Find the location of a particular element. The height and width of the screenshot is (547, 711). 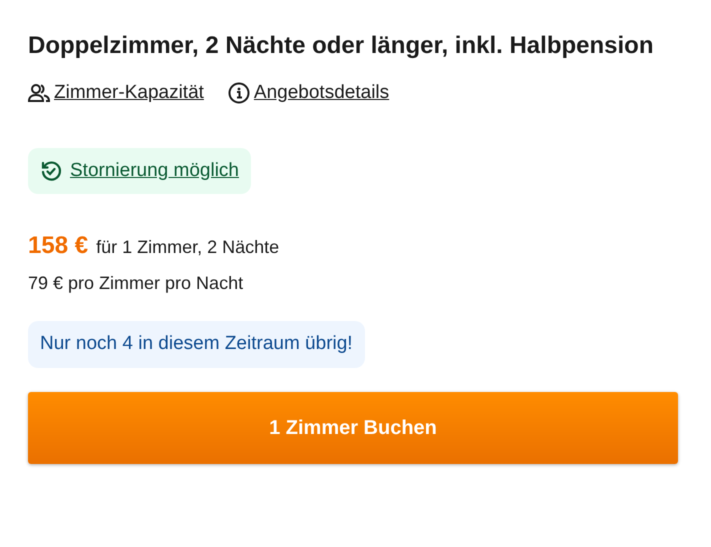

per-night-price: 79 € pro Zimmer pro Nacht is located at coordinates (136, 284).